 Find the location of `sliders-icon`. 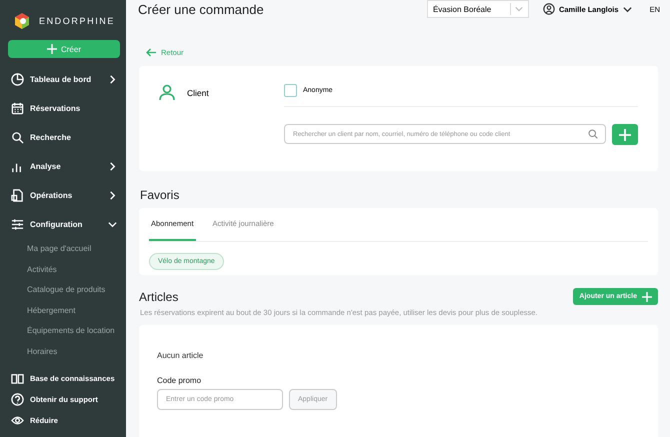

sliders-icon is located at coordinates (17, 224).